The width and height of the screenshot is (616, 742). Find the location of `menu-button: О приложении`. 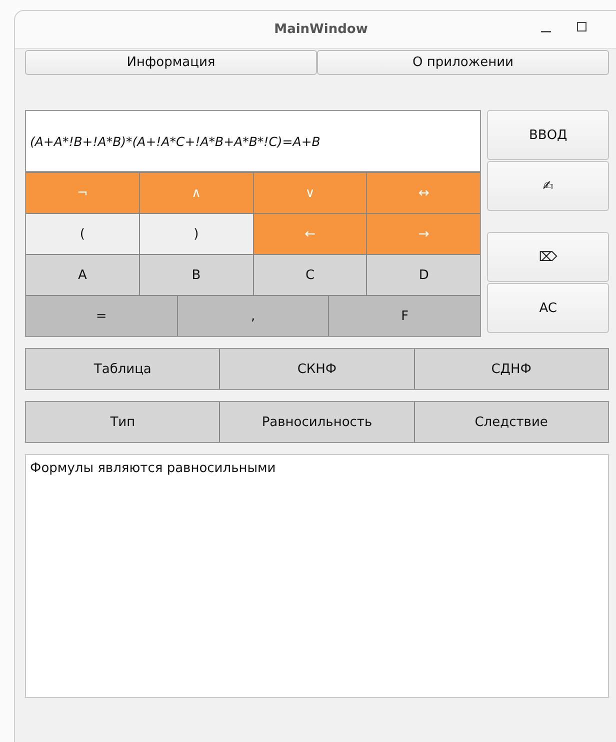

menu-button: О приложении is located at coordinates (463, 62).